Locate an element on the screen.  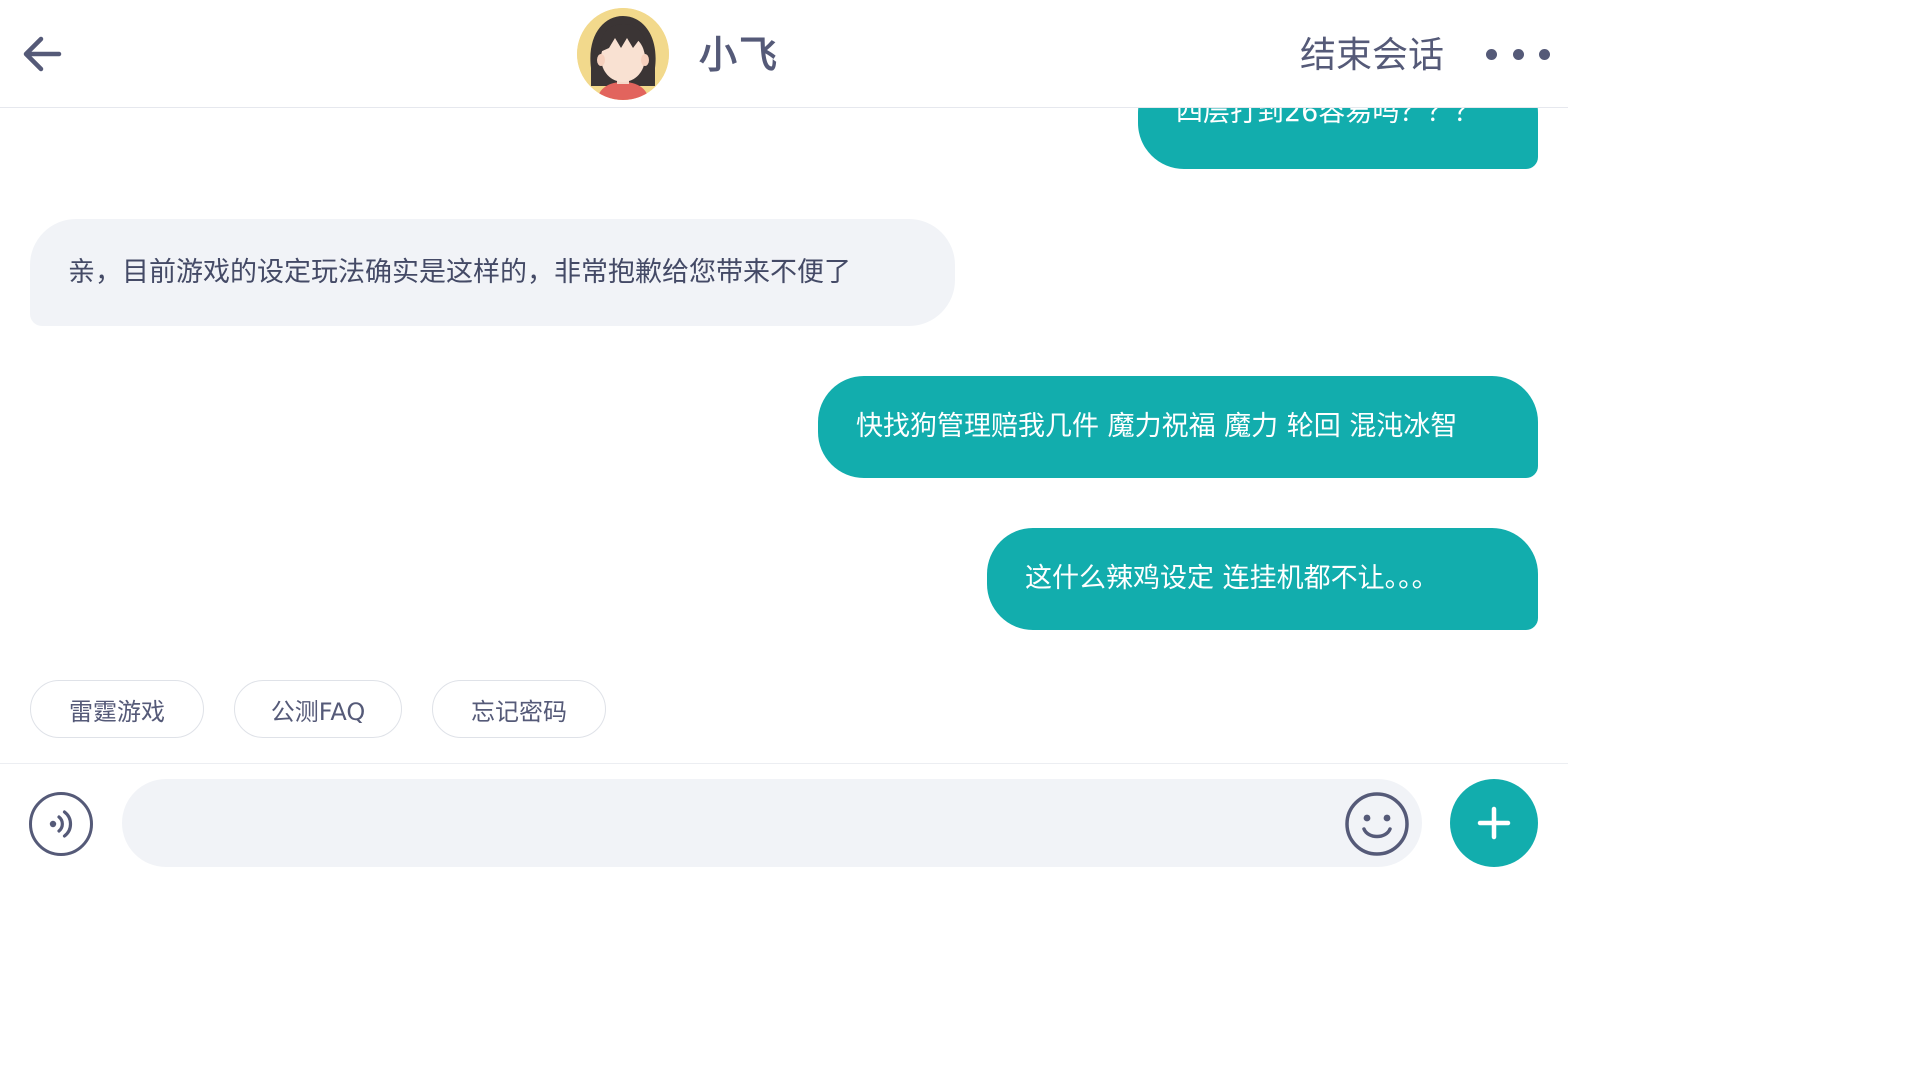
quick-reply-chip: 雷霆游戏 is located at coordinates (117, 709).